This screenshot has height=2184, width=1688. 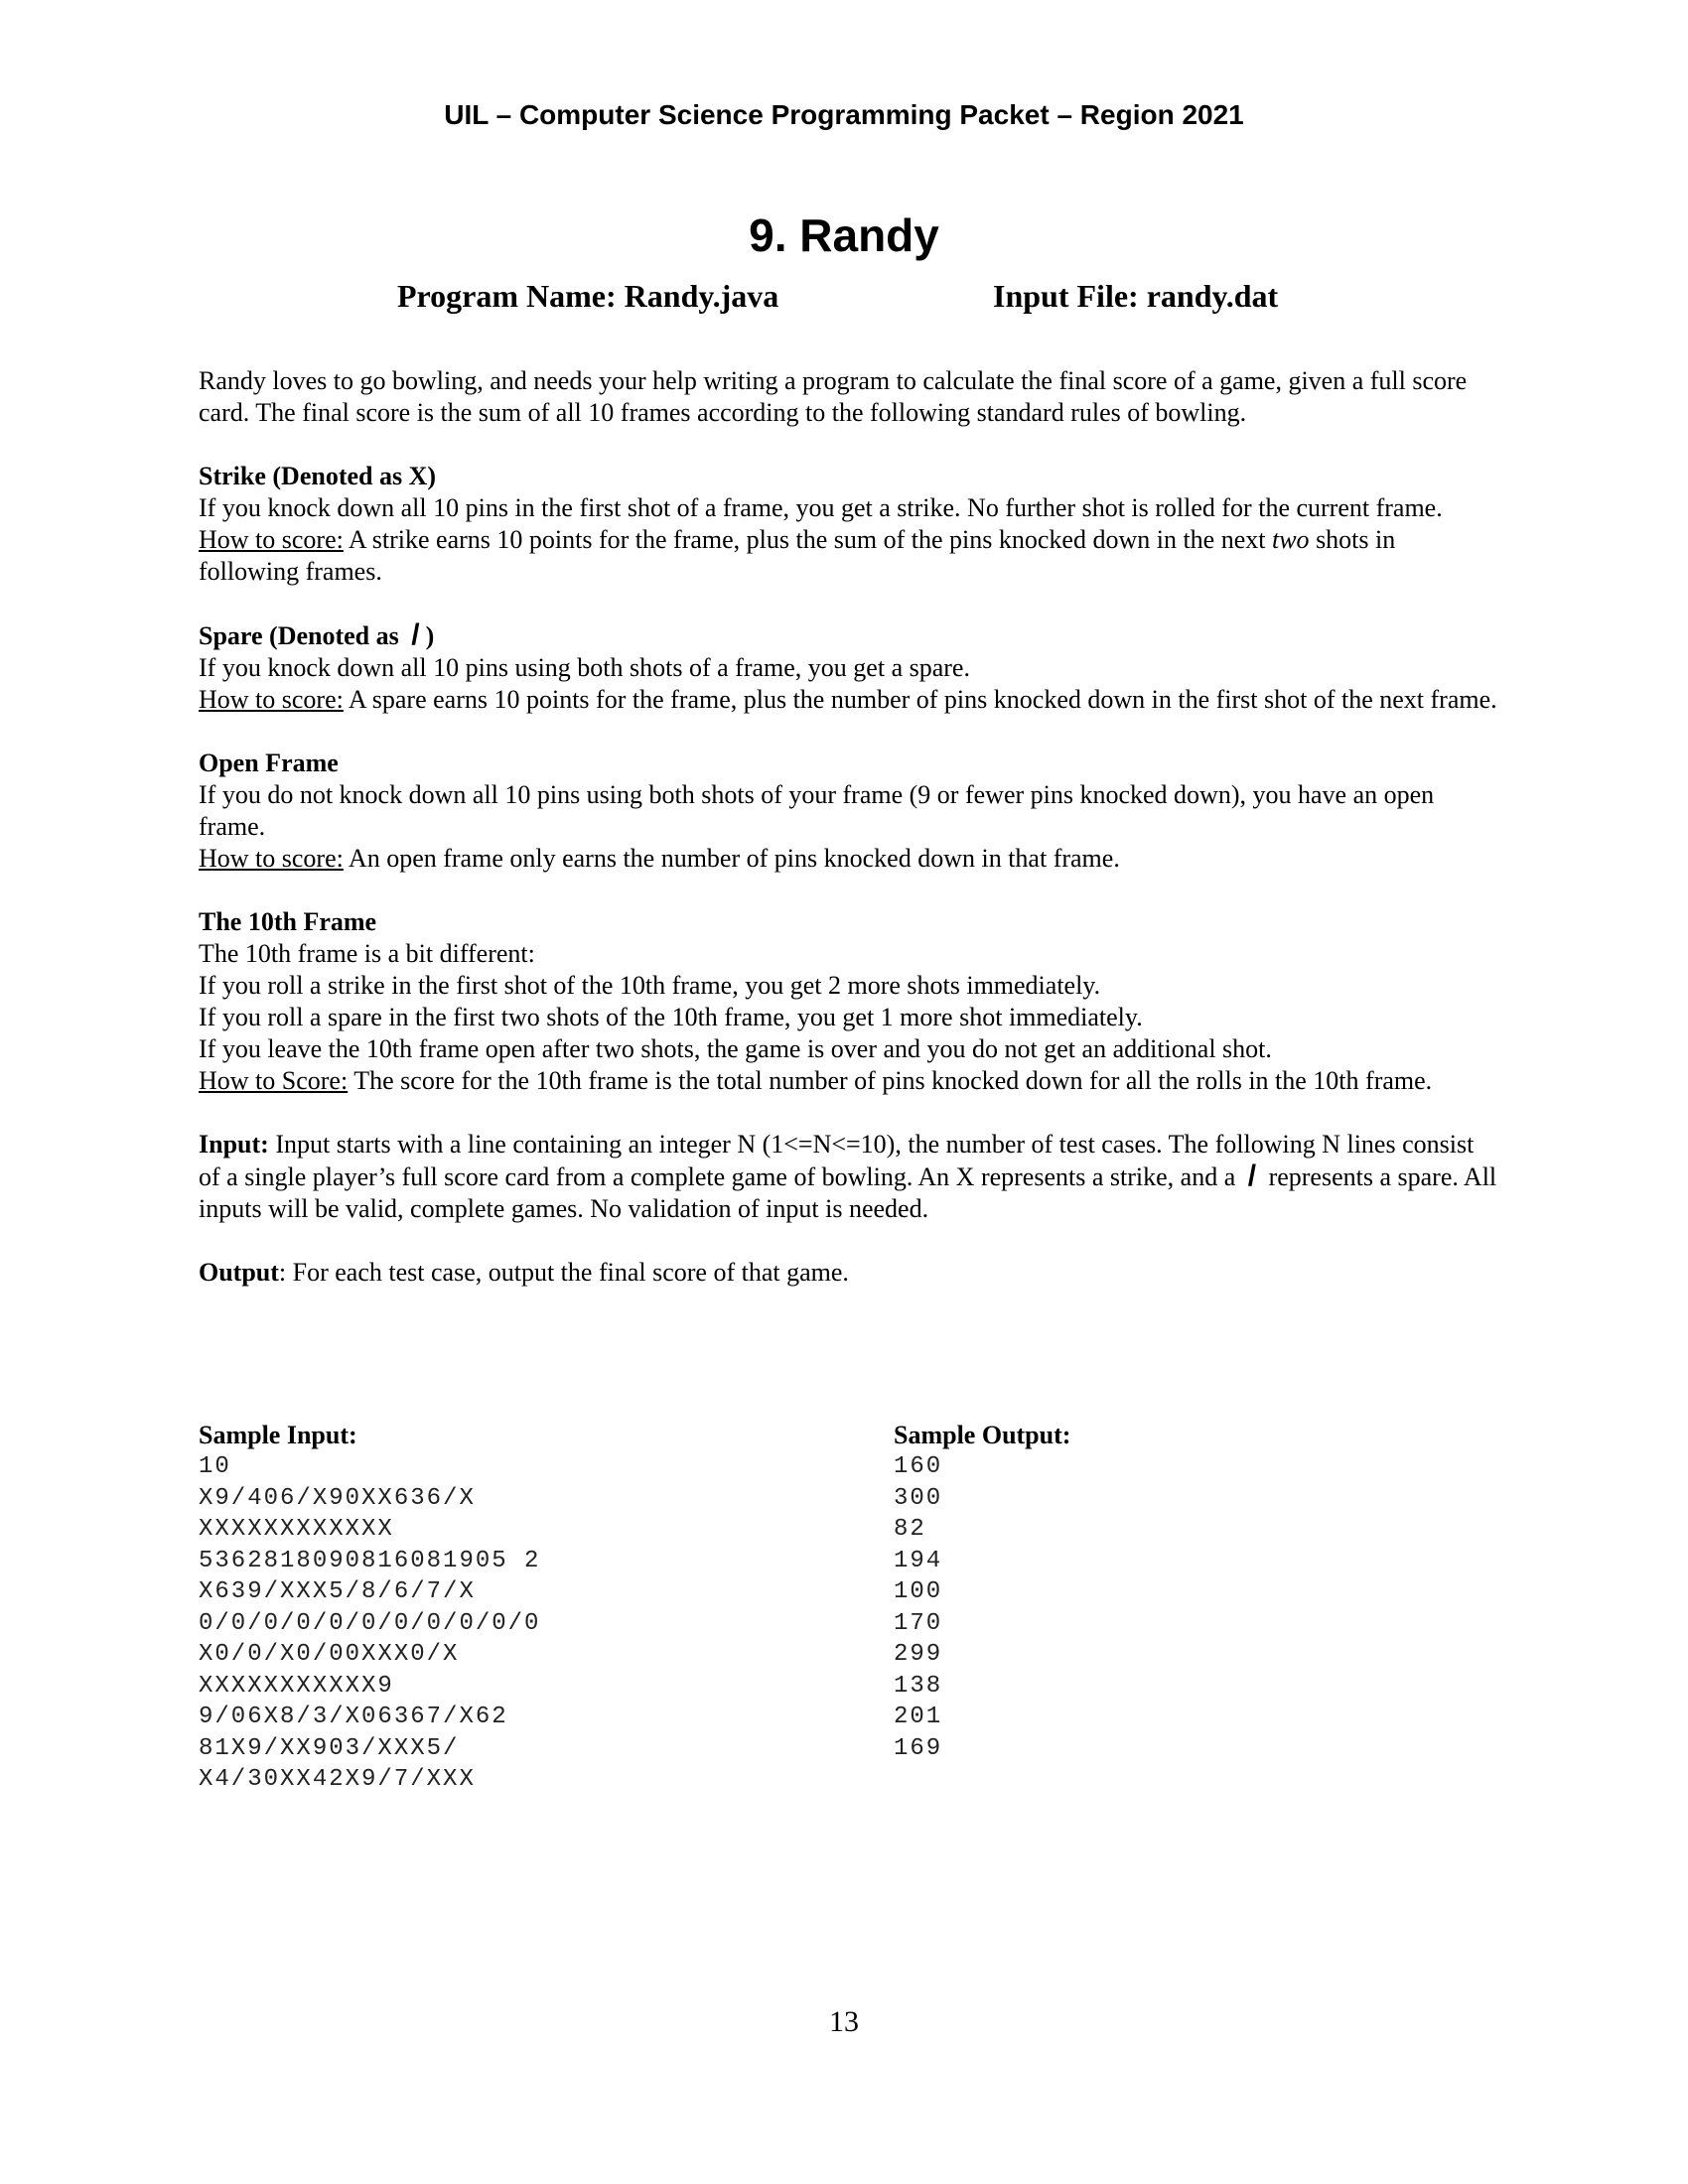 What do you see at coordinates (918, 1686) in the screenshot?
I see `sample-output-line: 138` at bounding box center [918, 1686].